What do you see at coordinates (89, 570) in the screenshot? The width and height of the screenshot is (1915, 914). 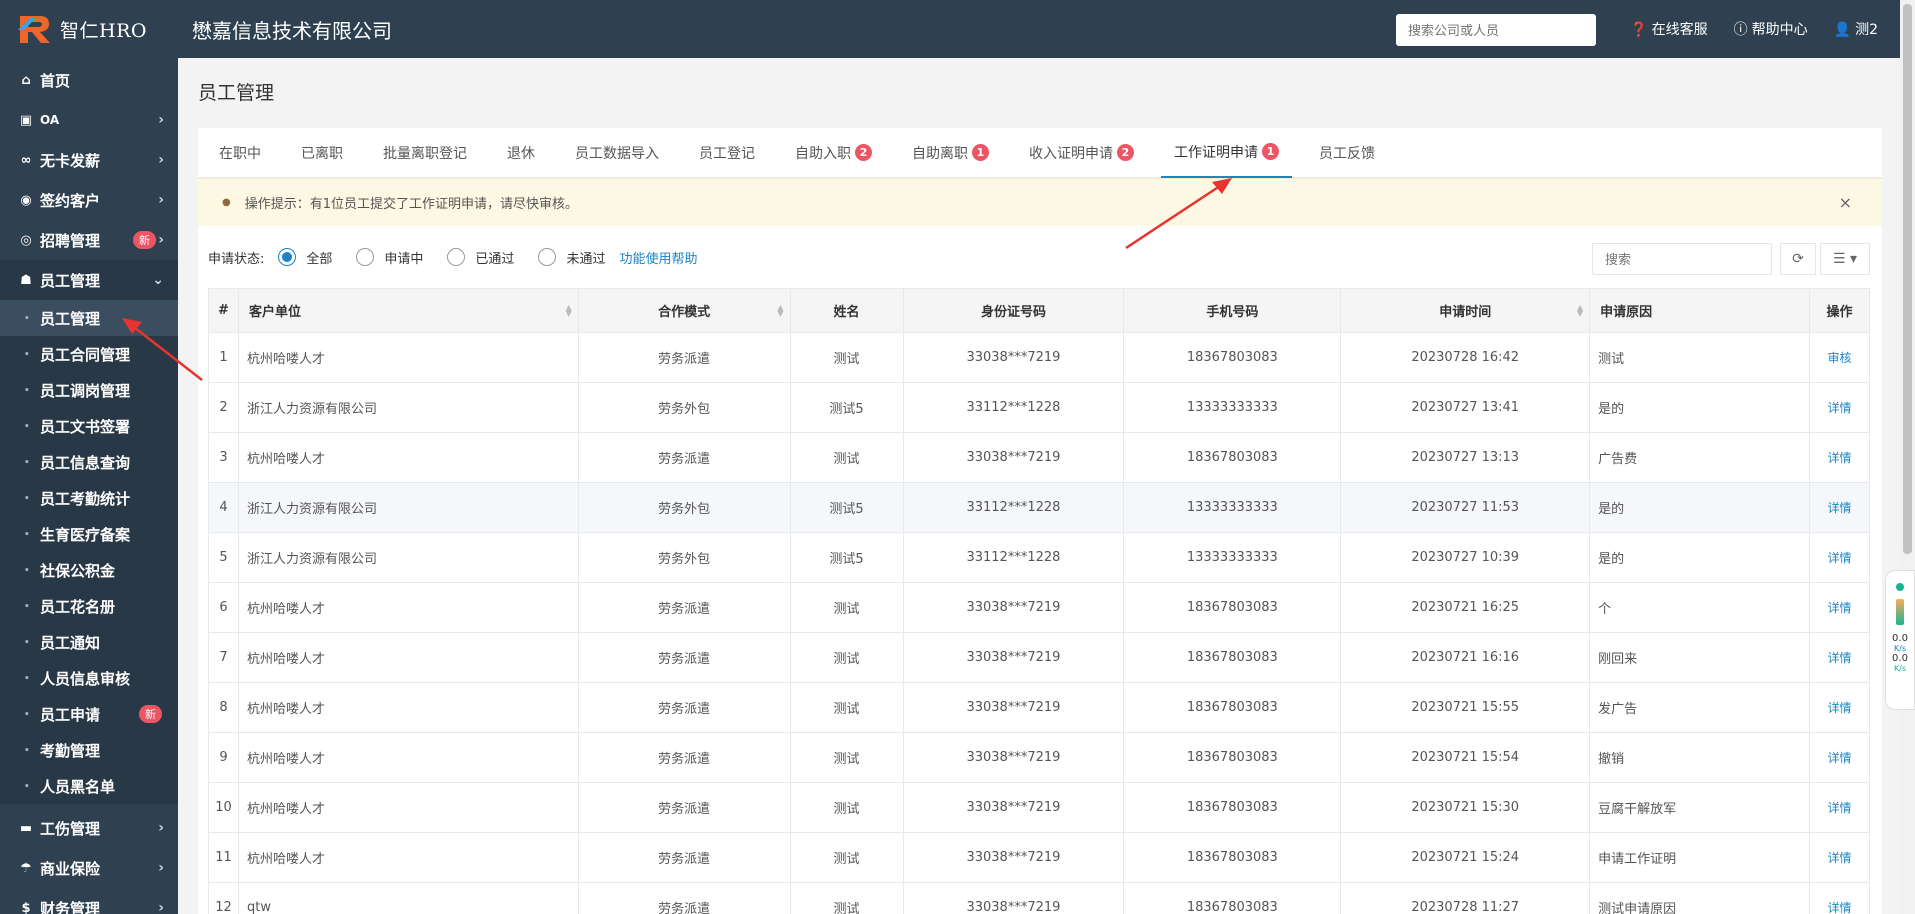 I see `submenu-item-social-security: · 社保公积金` at bounding box center [89, 570].